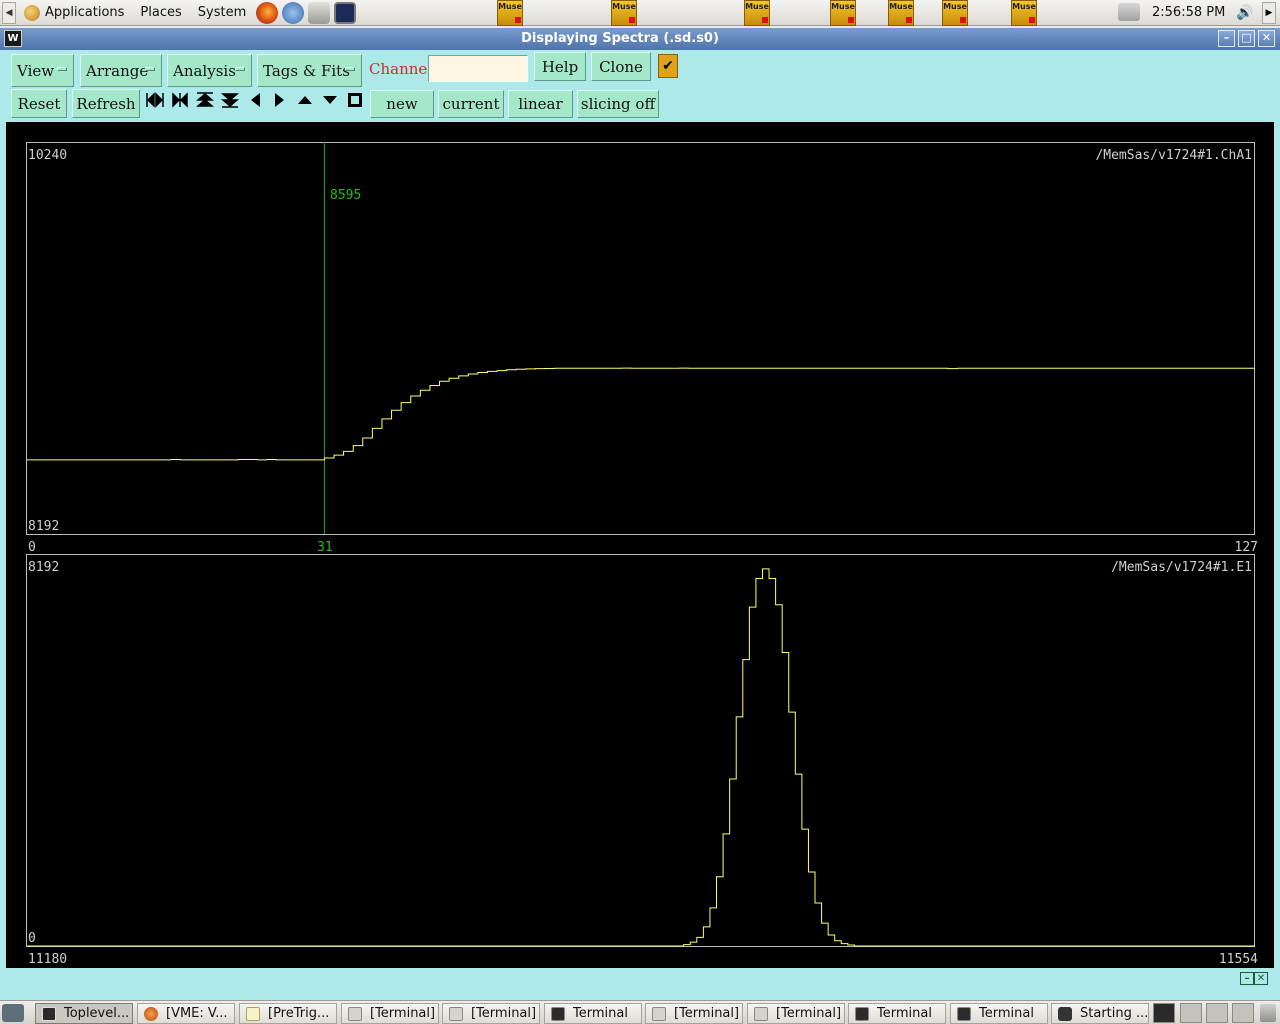 This screenshot has height=1024, width=1280. Describe the element at coordinates (402, 104) in the screenshot. I see `mode-new-button: new` at that location.